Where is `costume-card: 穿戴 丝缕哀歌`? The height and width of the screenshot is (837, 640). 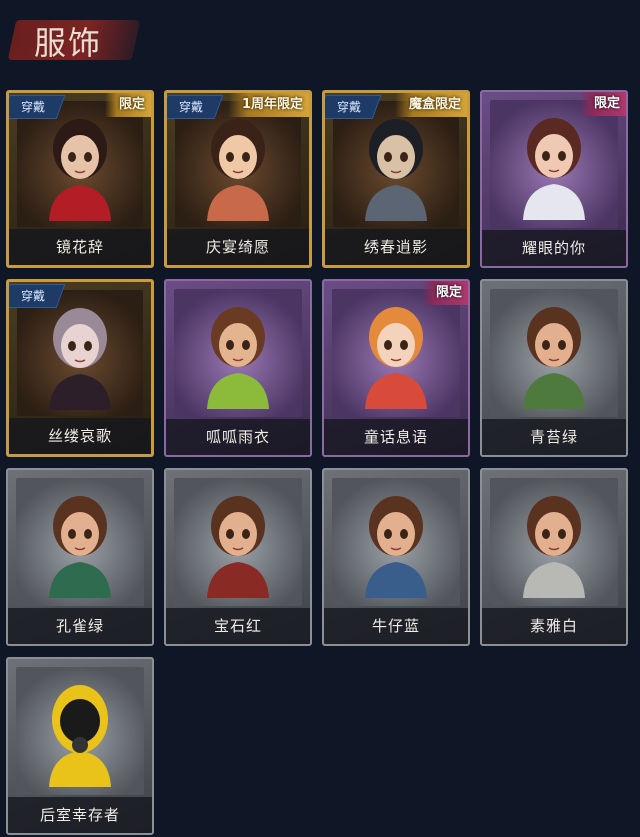
costume-card: 穿戴 丝缕哀歌 is located at coordinates (80, 368).